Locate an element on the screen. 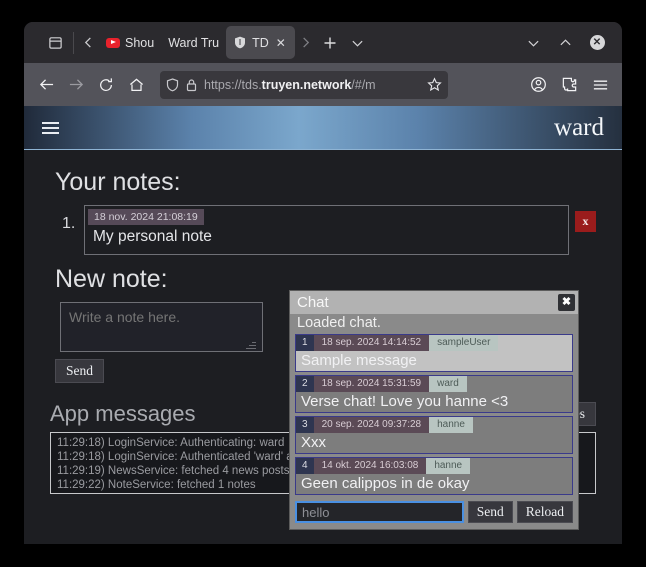 Image resolution: width=646 pixels, height=567 pixels. tab-ward-tru: Ward Tru is located at coordinates (193, 42).